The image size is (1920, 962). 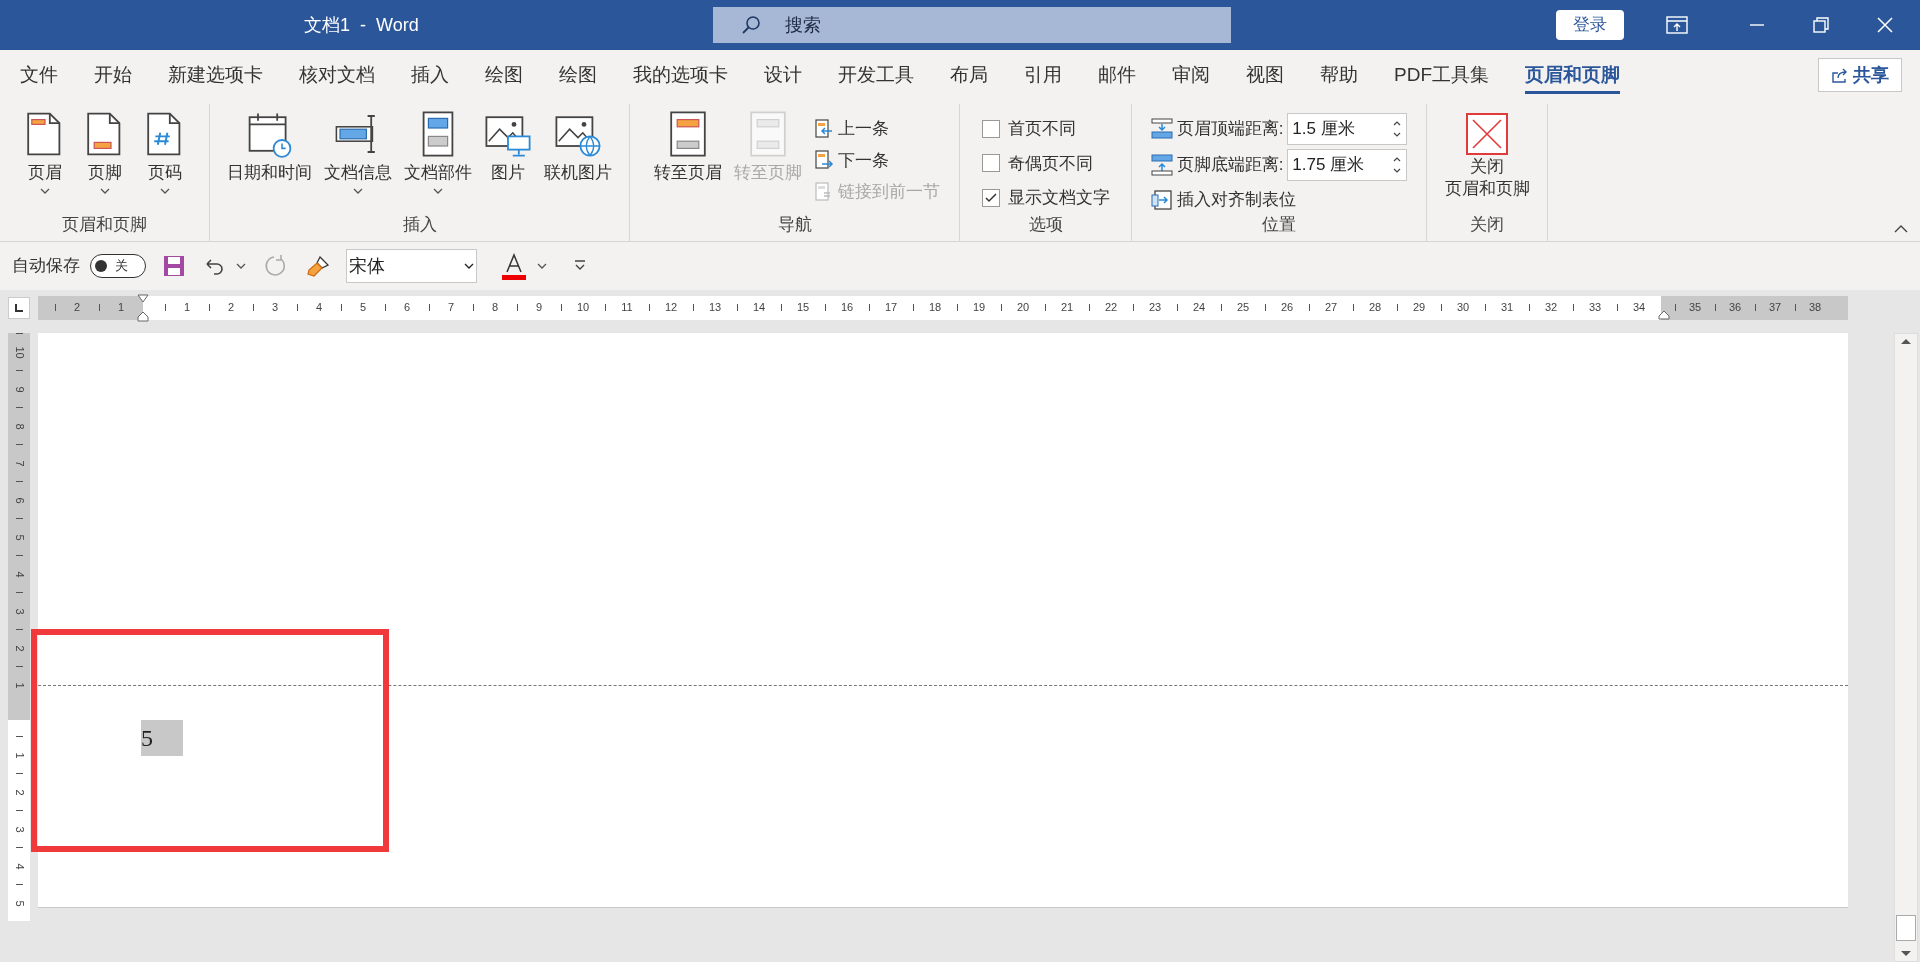 I want to click on group-label: 关闭, so click(x=1487, y=224).